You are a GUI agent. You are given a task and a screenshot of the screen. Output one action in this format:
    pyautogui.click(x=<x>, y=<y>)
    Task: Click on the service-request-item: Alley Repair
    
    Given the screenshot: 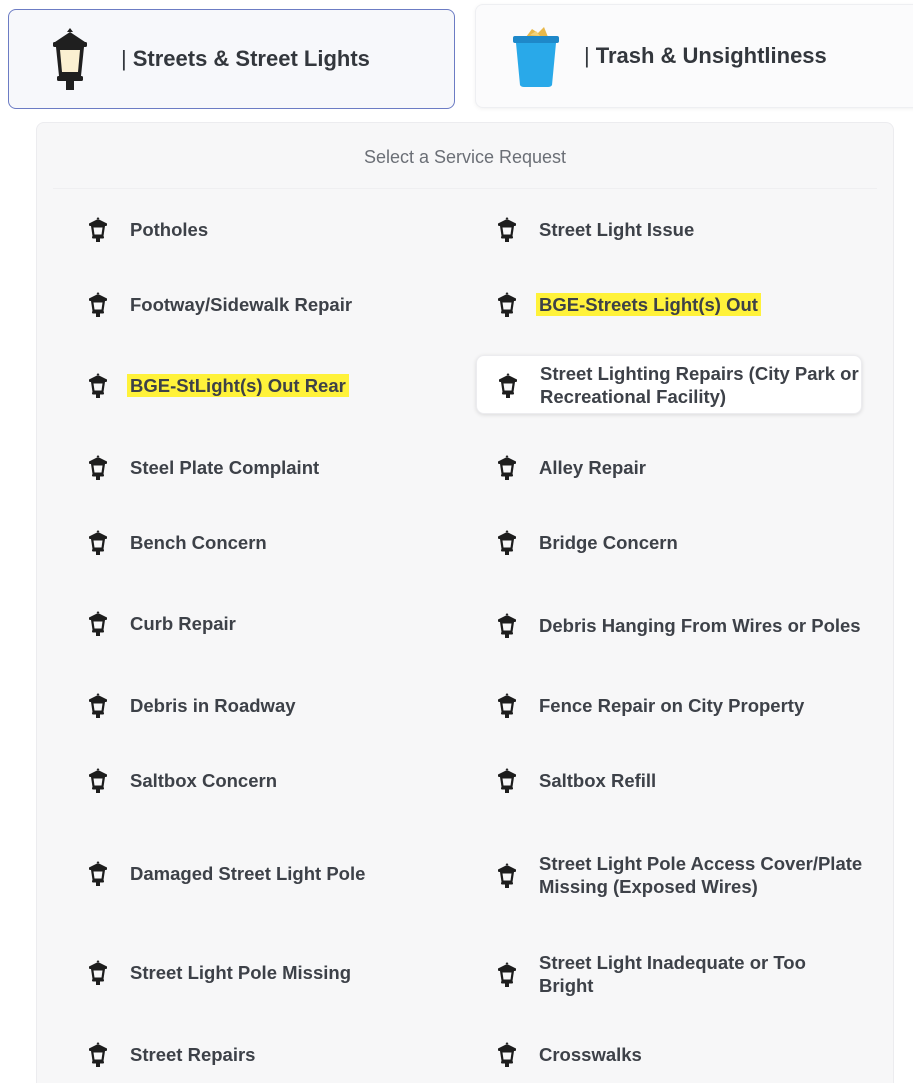 What is the action you would take?
    pyautogui.click(x=680, y=467)
    